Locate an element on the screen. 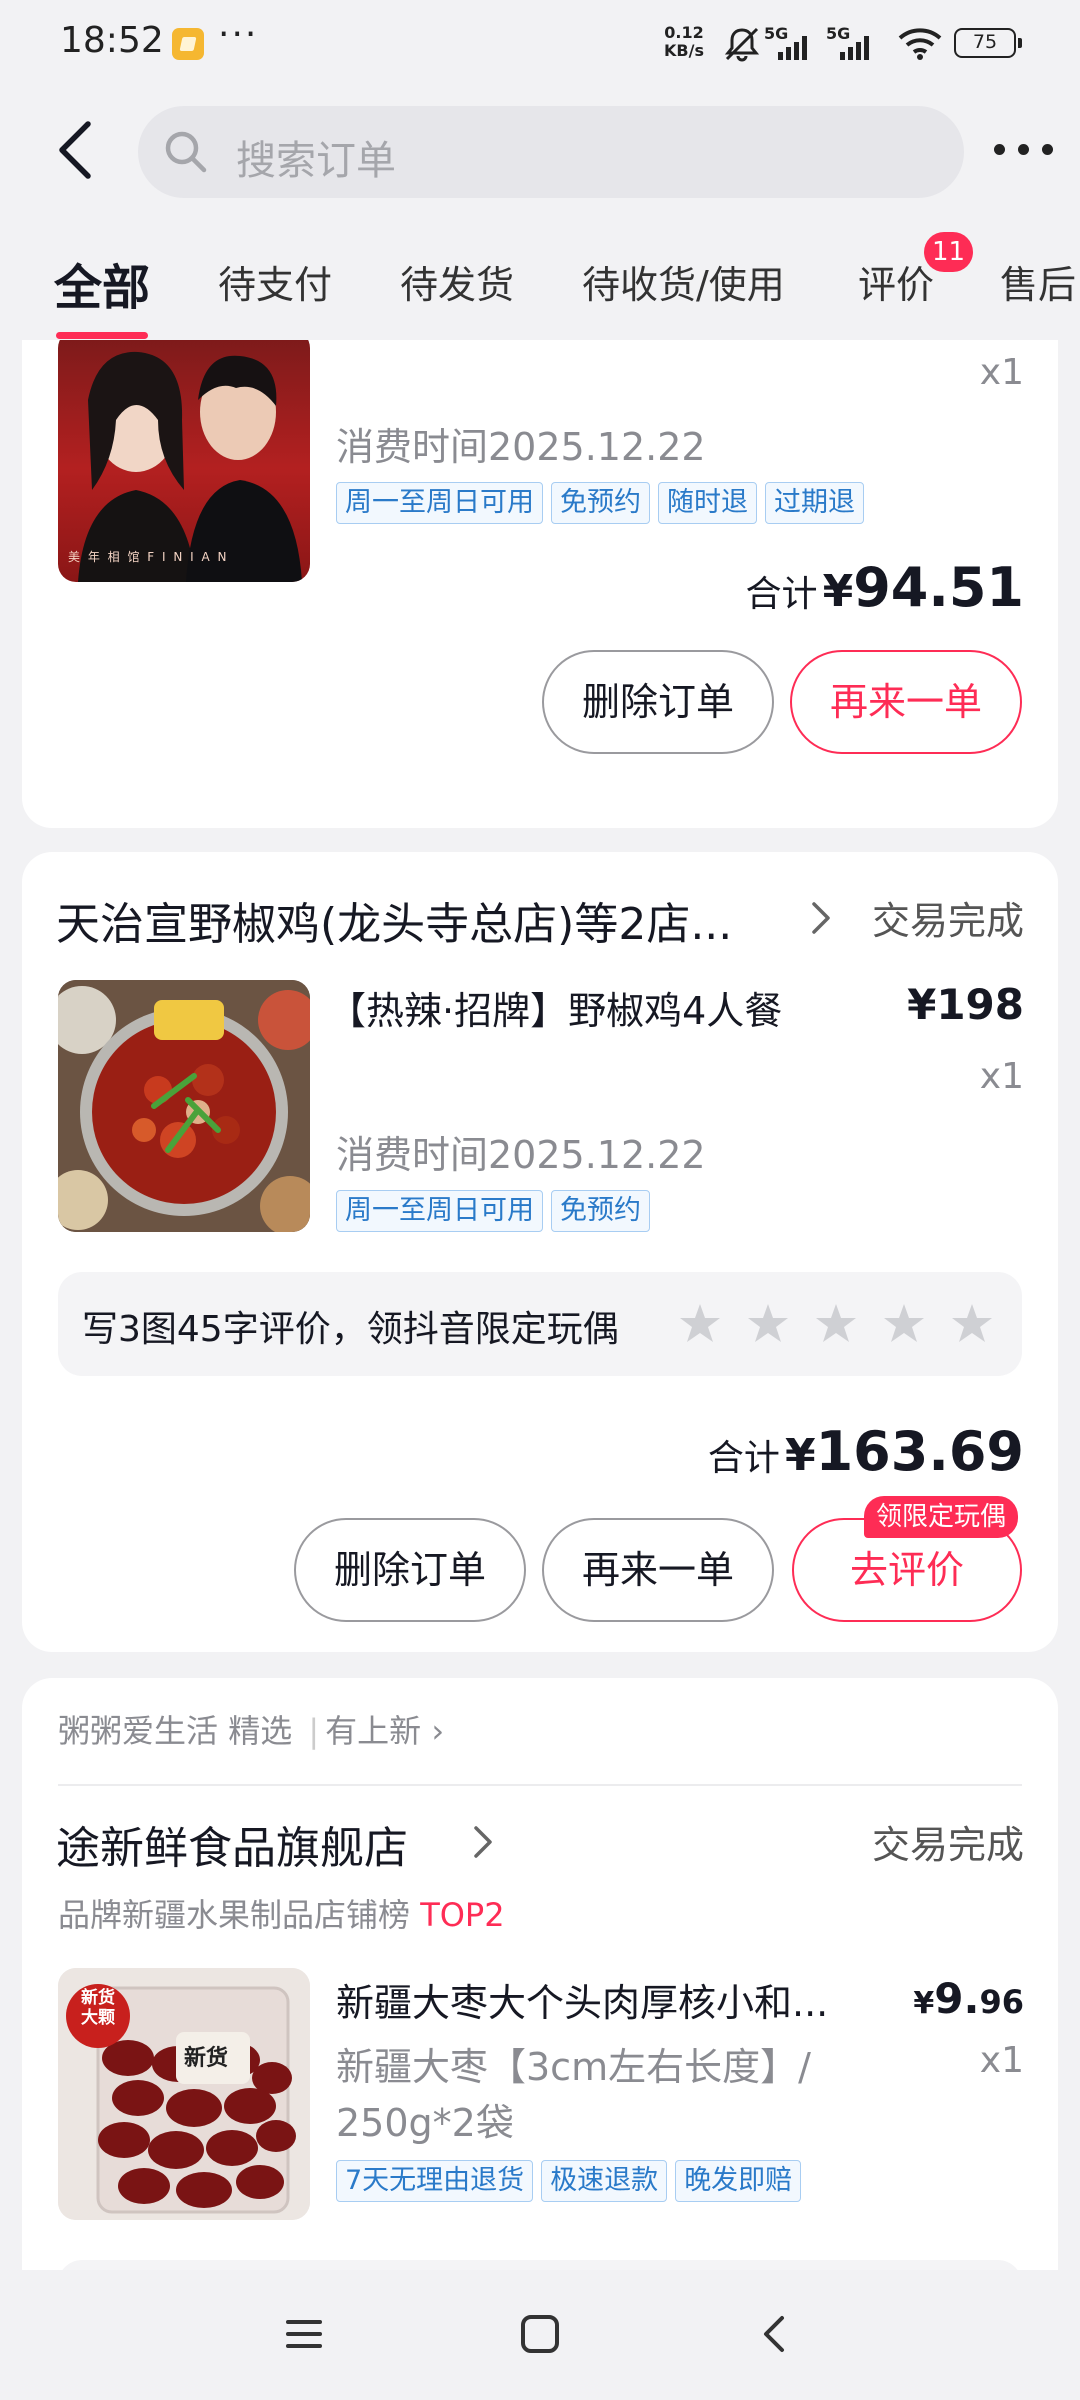 Image resolution: width=1080 pixels, height=2400 pixels. notes-app-icon is located at coordinates (188, 44).